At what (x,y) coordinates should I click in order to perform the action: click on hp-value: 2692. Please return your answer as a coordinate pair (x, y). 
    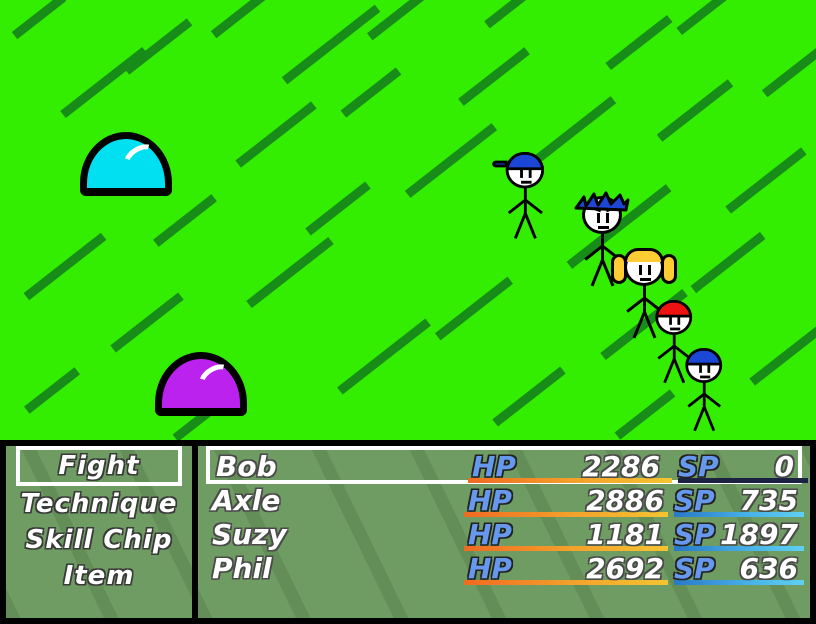
    Looking at the image, I should click on (625, 568).